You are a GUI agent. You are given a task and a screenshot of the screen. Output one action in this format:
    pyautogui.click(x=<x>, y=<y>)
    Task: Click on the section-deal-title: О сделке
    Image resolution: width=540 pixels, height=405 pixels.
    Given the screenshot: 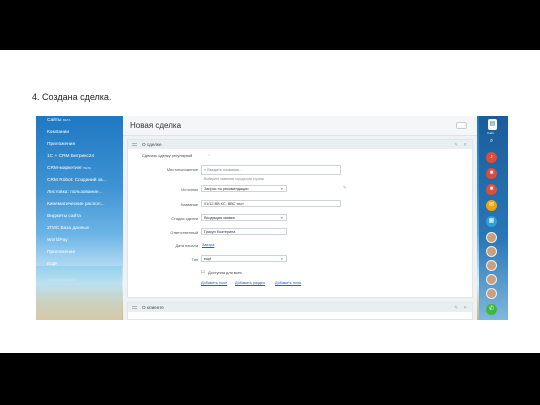 What is the action you would take?
    pyautogui.click(x=152, y=144)
    